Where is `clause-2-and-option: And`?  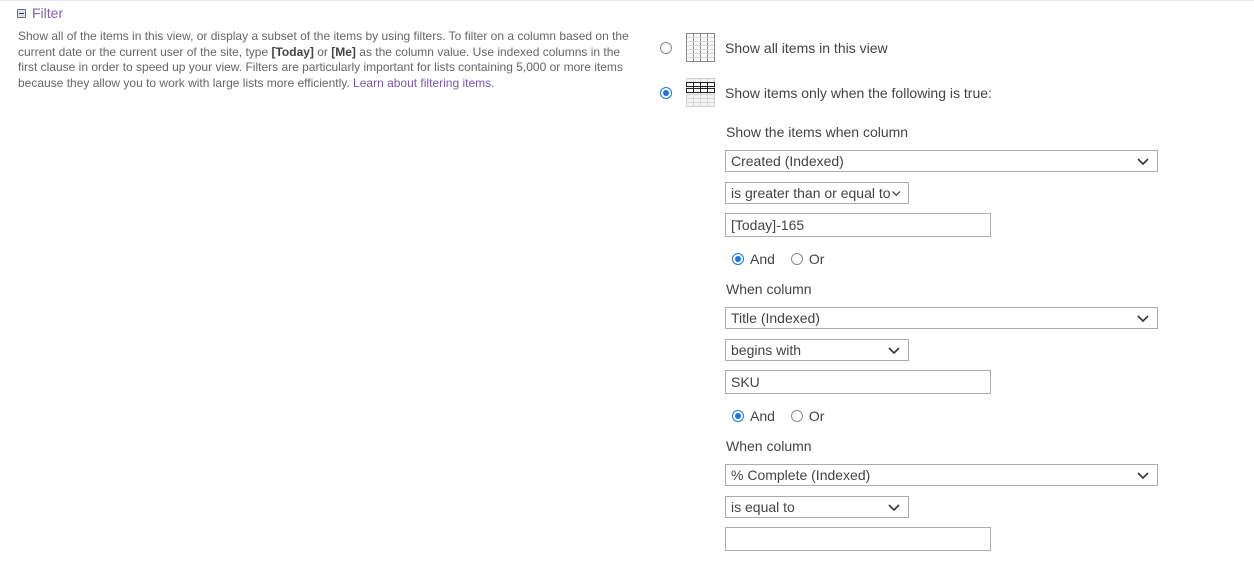 clause-2-and-option: And is located at coordinates (753, 416).